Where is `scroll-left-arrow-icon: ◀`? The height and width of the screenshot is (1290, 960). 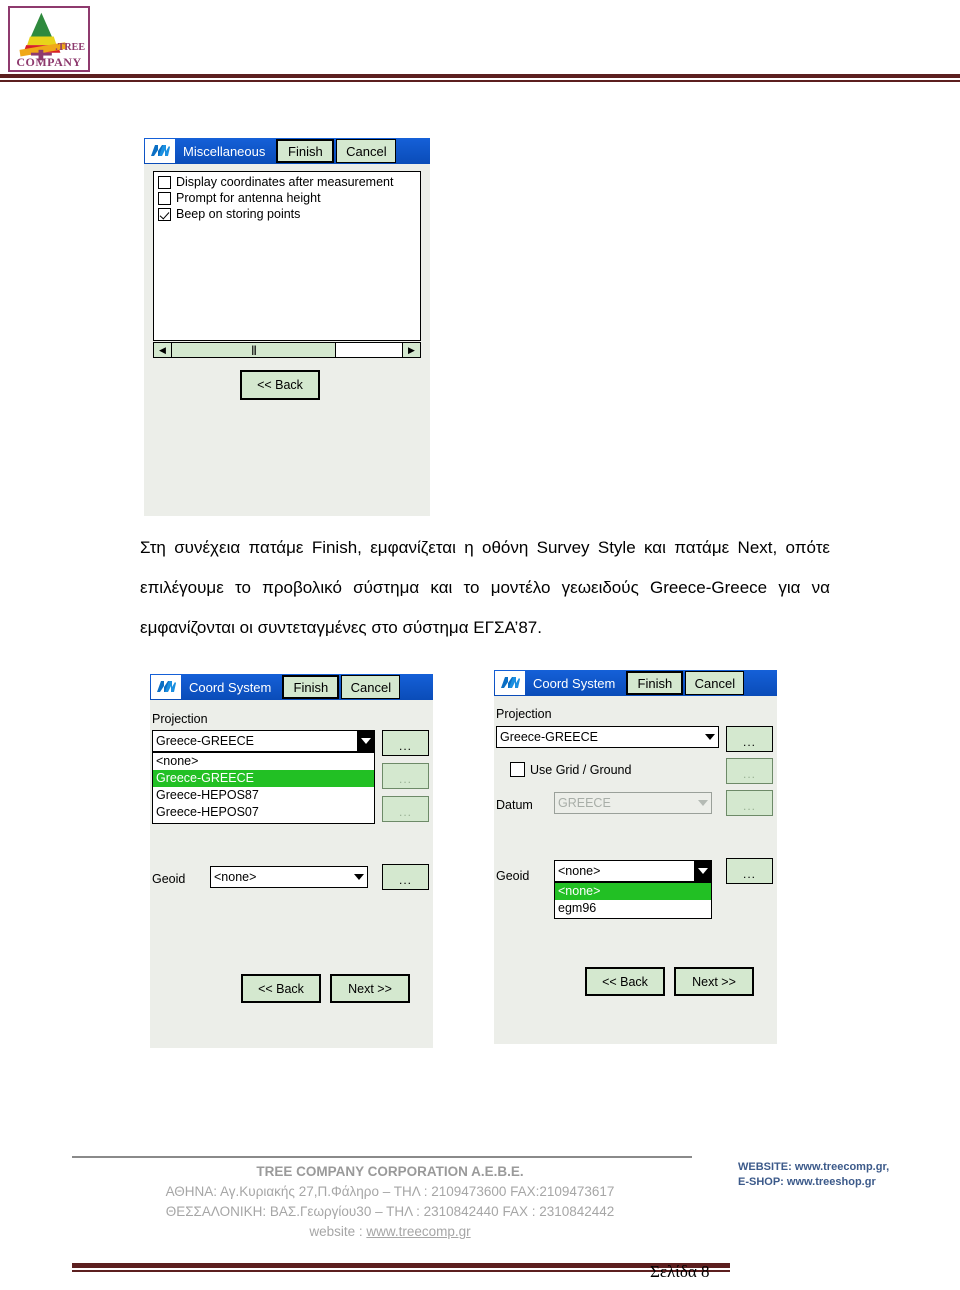 scroll-left-arrow-icon: ◀ is located at coordinates (163, 350).